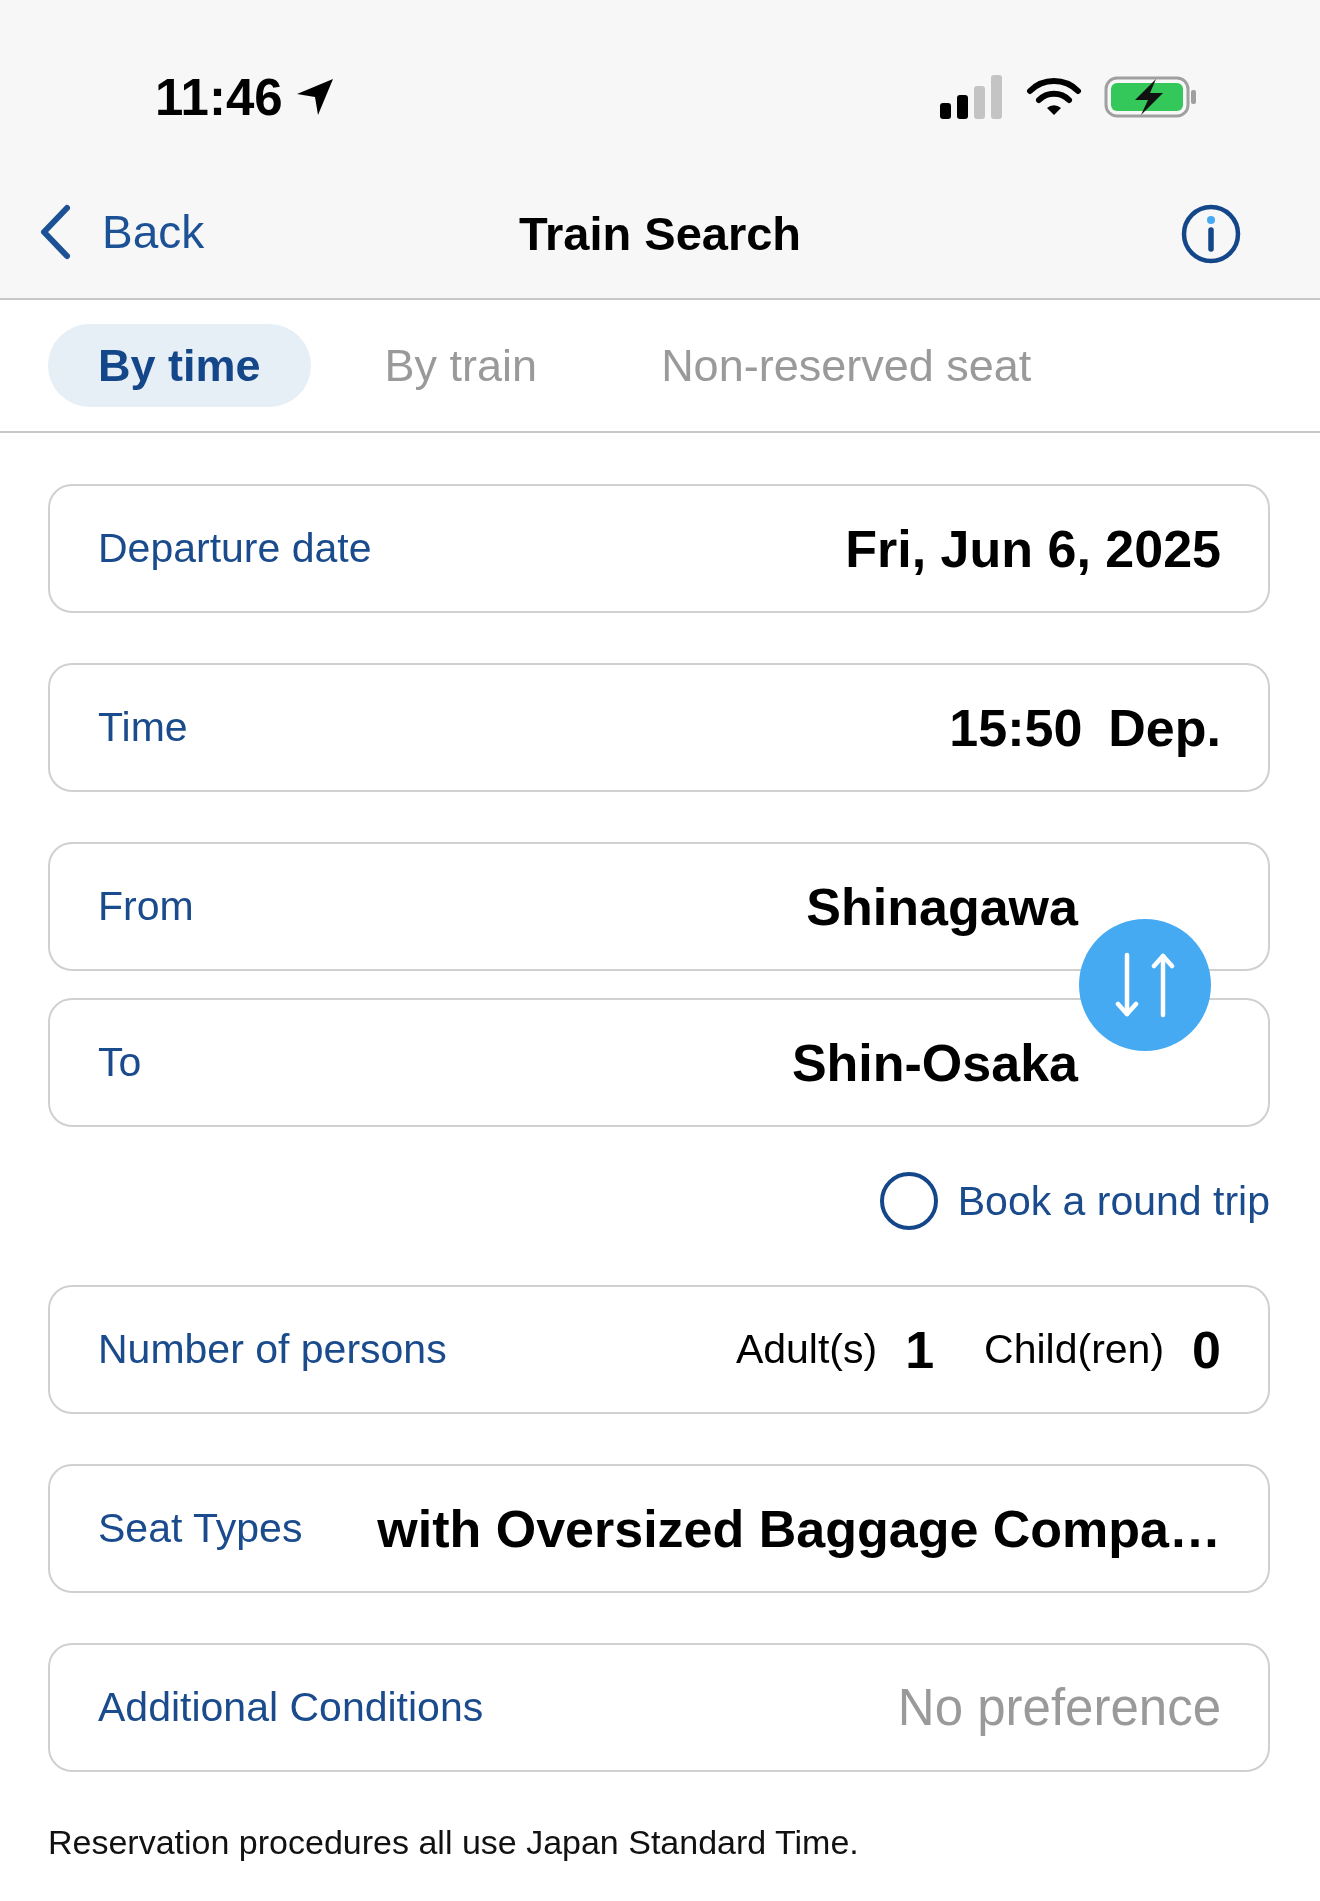 This screenshot has width=1320, height=1901. Describe the element at coordinates (1145, 985) in the screenshot. I see `swap-arrows-icon` at that location.